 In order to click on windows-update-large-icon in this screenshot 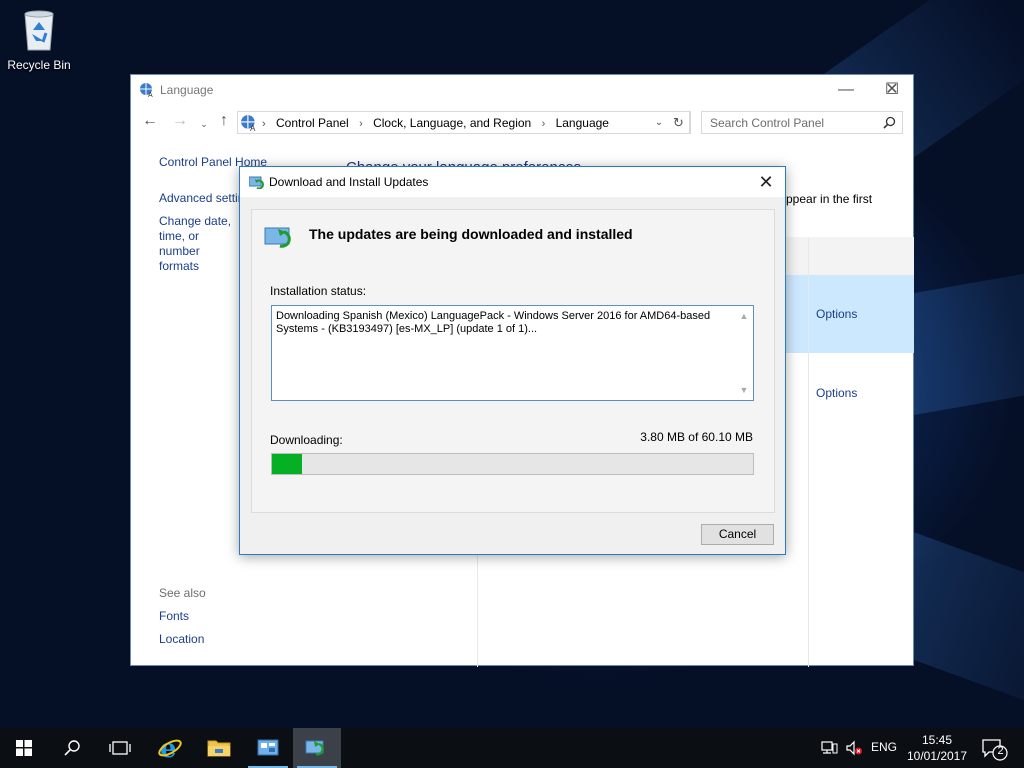, I will do `click(281, 238)`.